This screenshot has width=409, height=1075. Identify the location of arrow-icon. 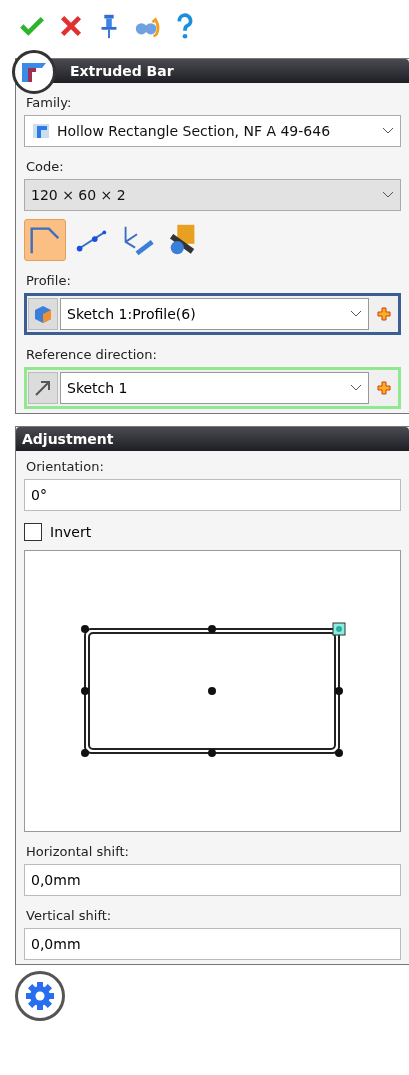
(43, 388).